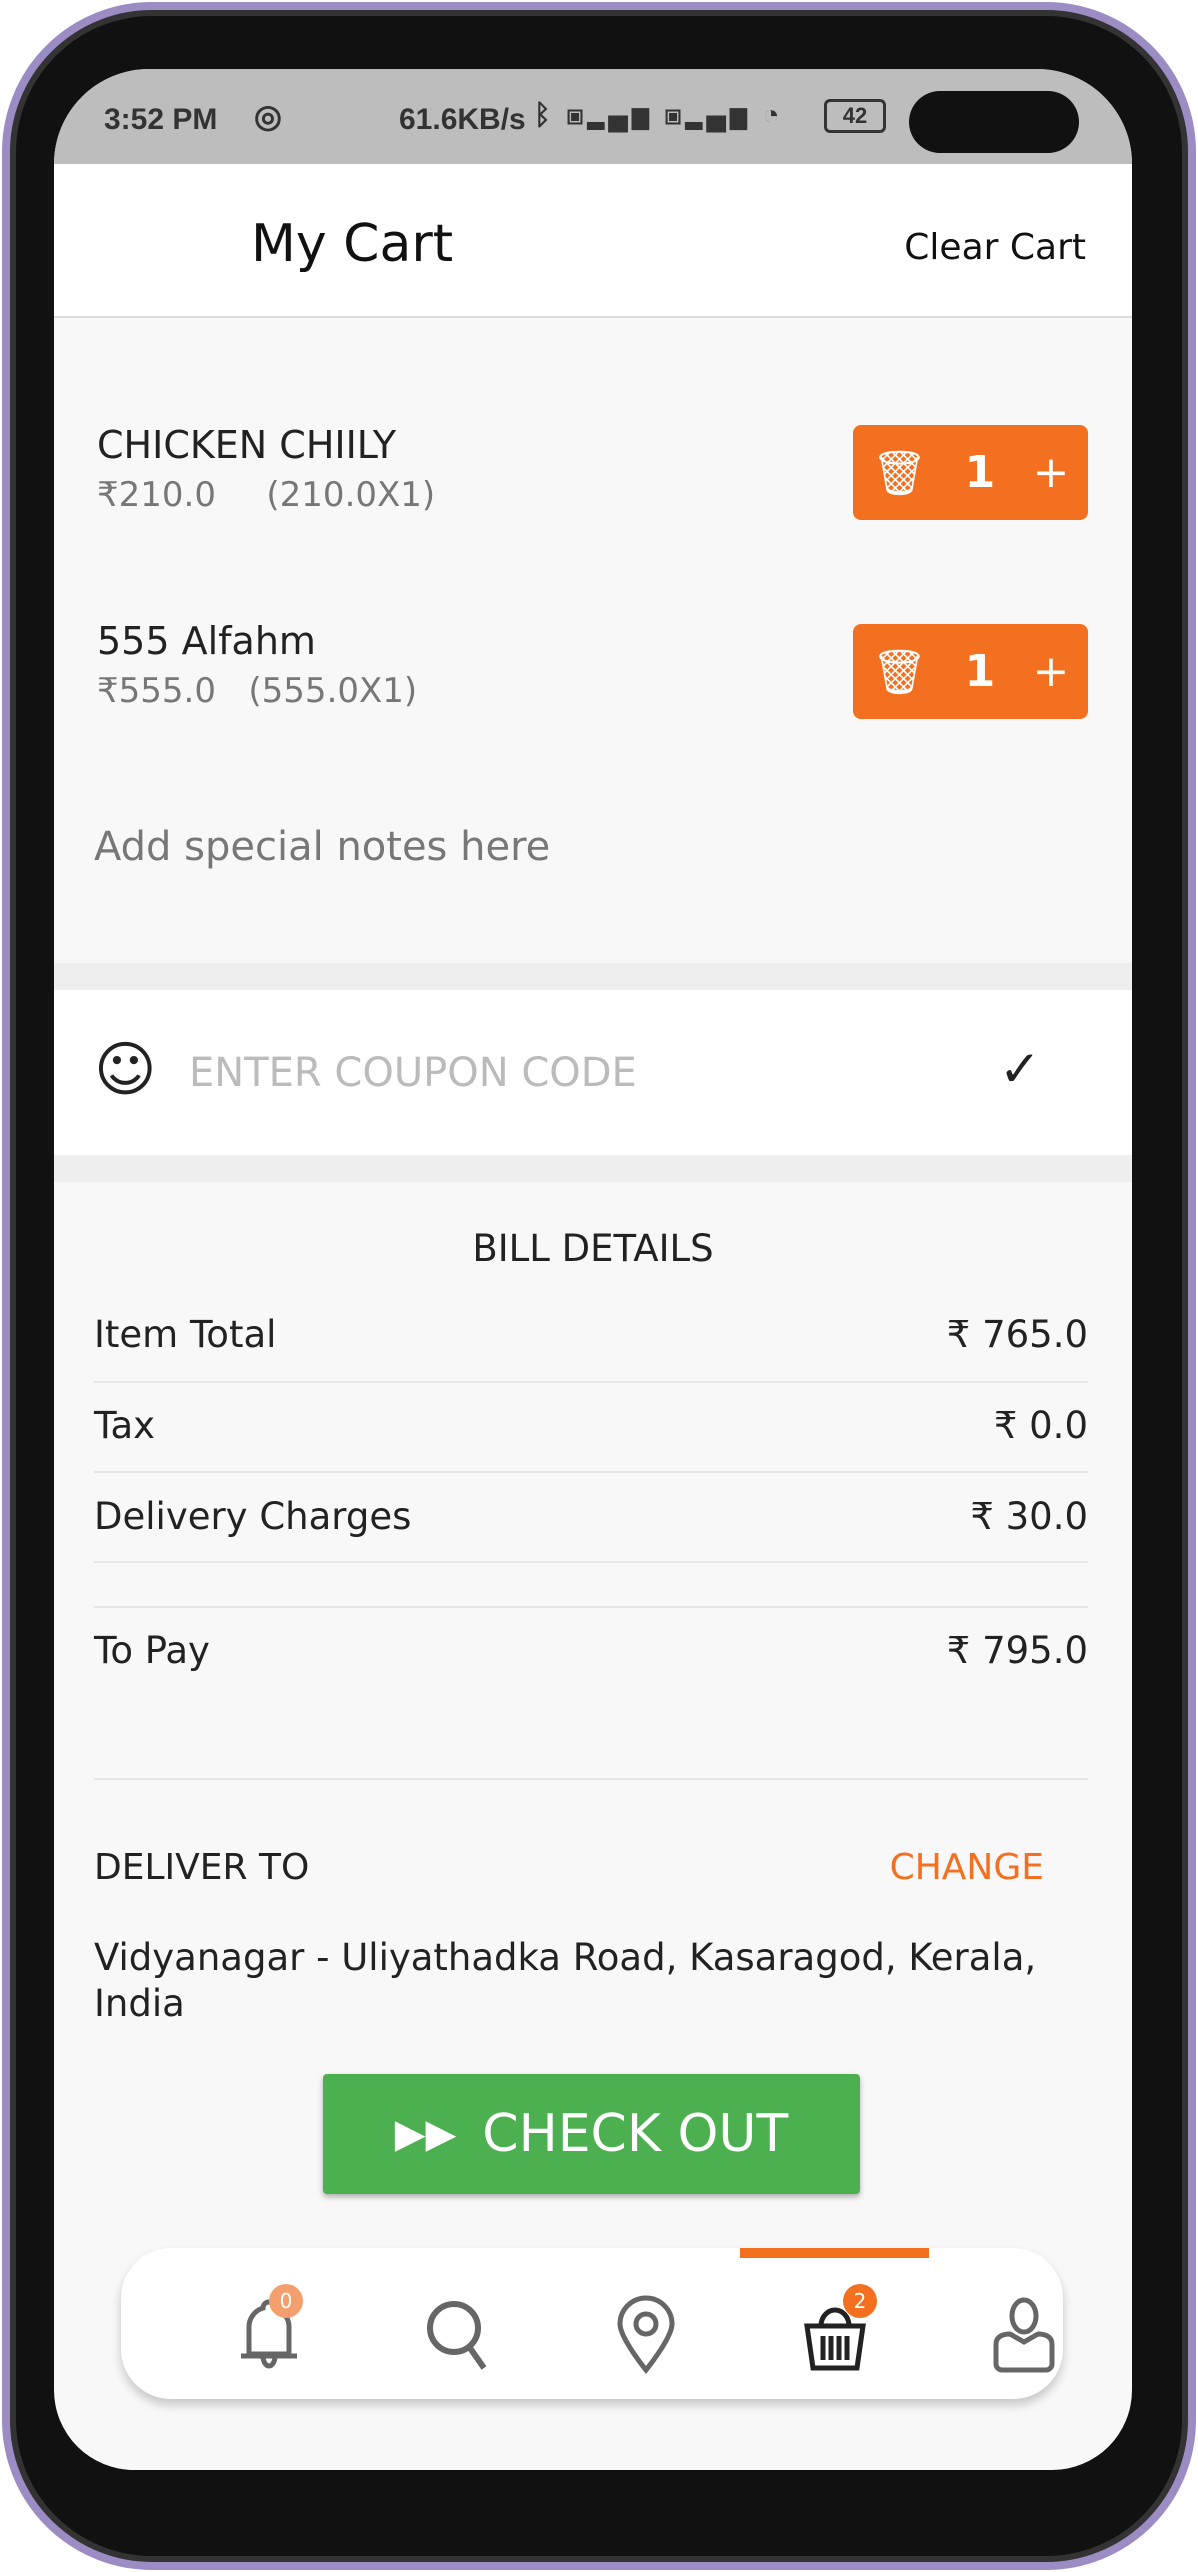 The image size is (1198, 2572). What do you see at coordinates (413, 1073) in the screenshot?
I see `coupon-input: ENTER COUPON CODE` at bounding box center [413, 1073].